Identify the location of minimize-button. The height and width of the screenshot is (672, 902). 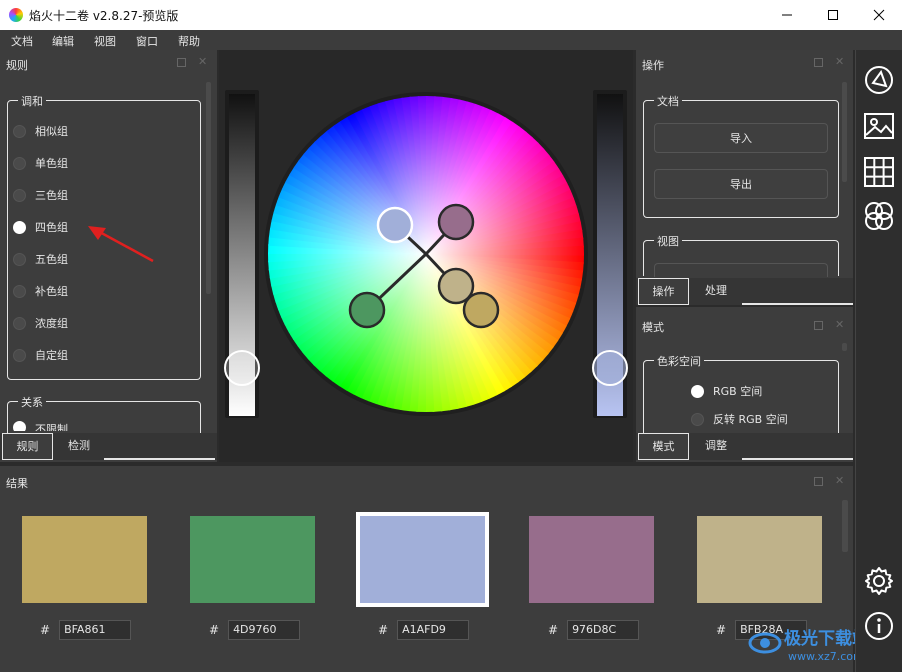
(787, 15).